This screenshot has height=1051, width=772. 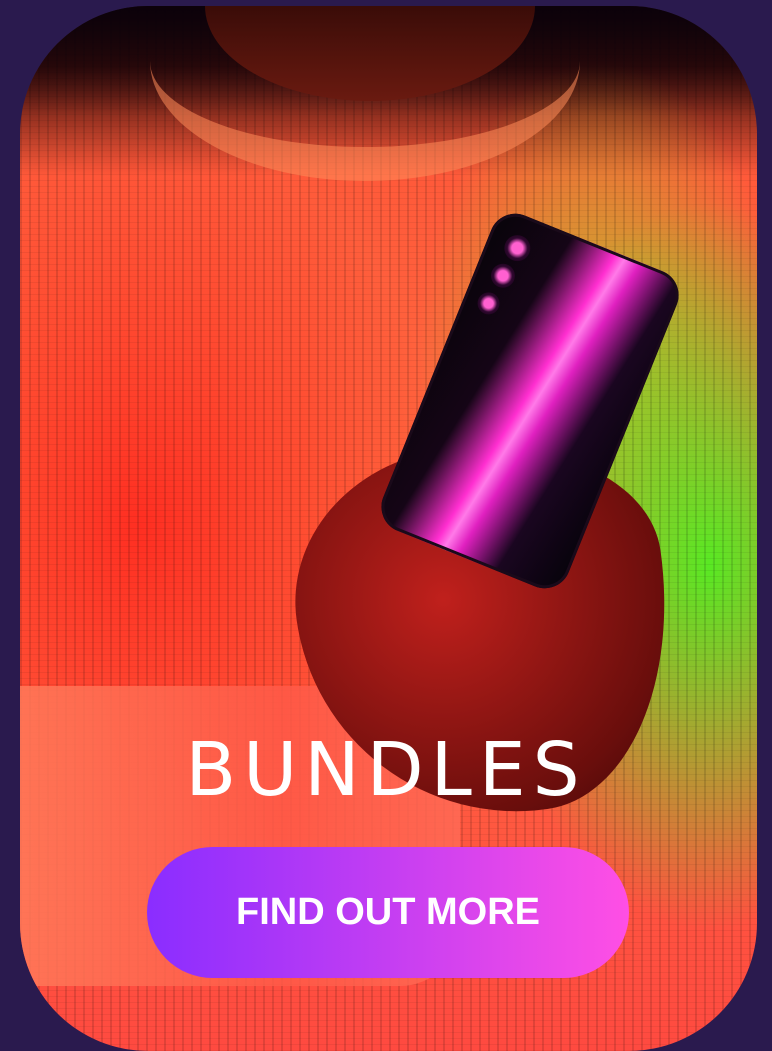 I want to click on card-title: BUNDLES, so click(x=386, y=770).